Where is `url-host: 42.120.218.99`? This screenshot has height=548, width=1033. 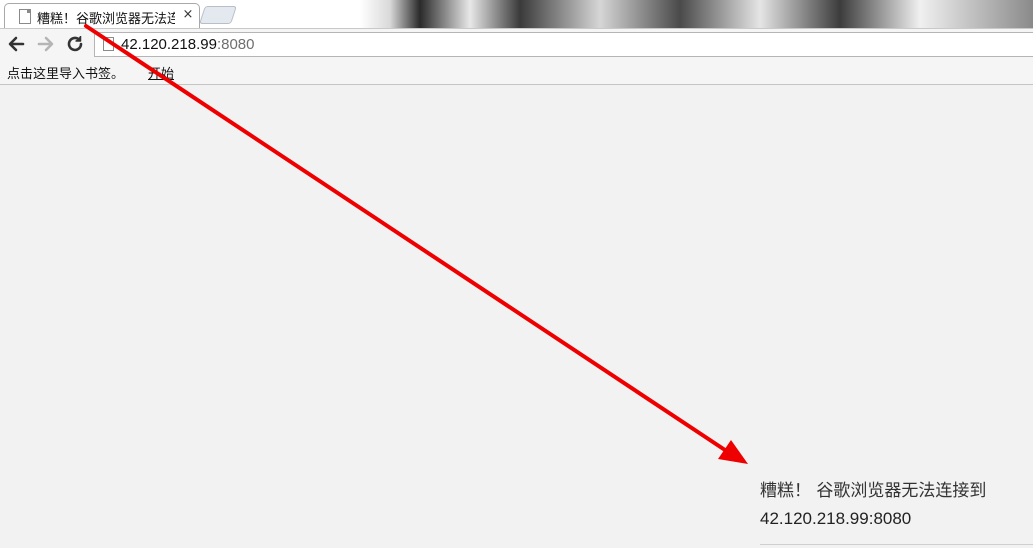
url-host: 42.120.218.99 is located at coordinates (169, 44).